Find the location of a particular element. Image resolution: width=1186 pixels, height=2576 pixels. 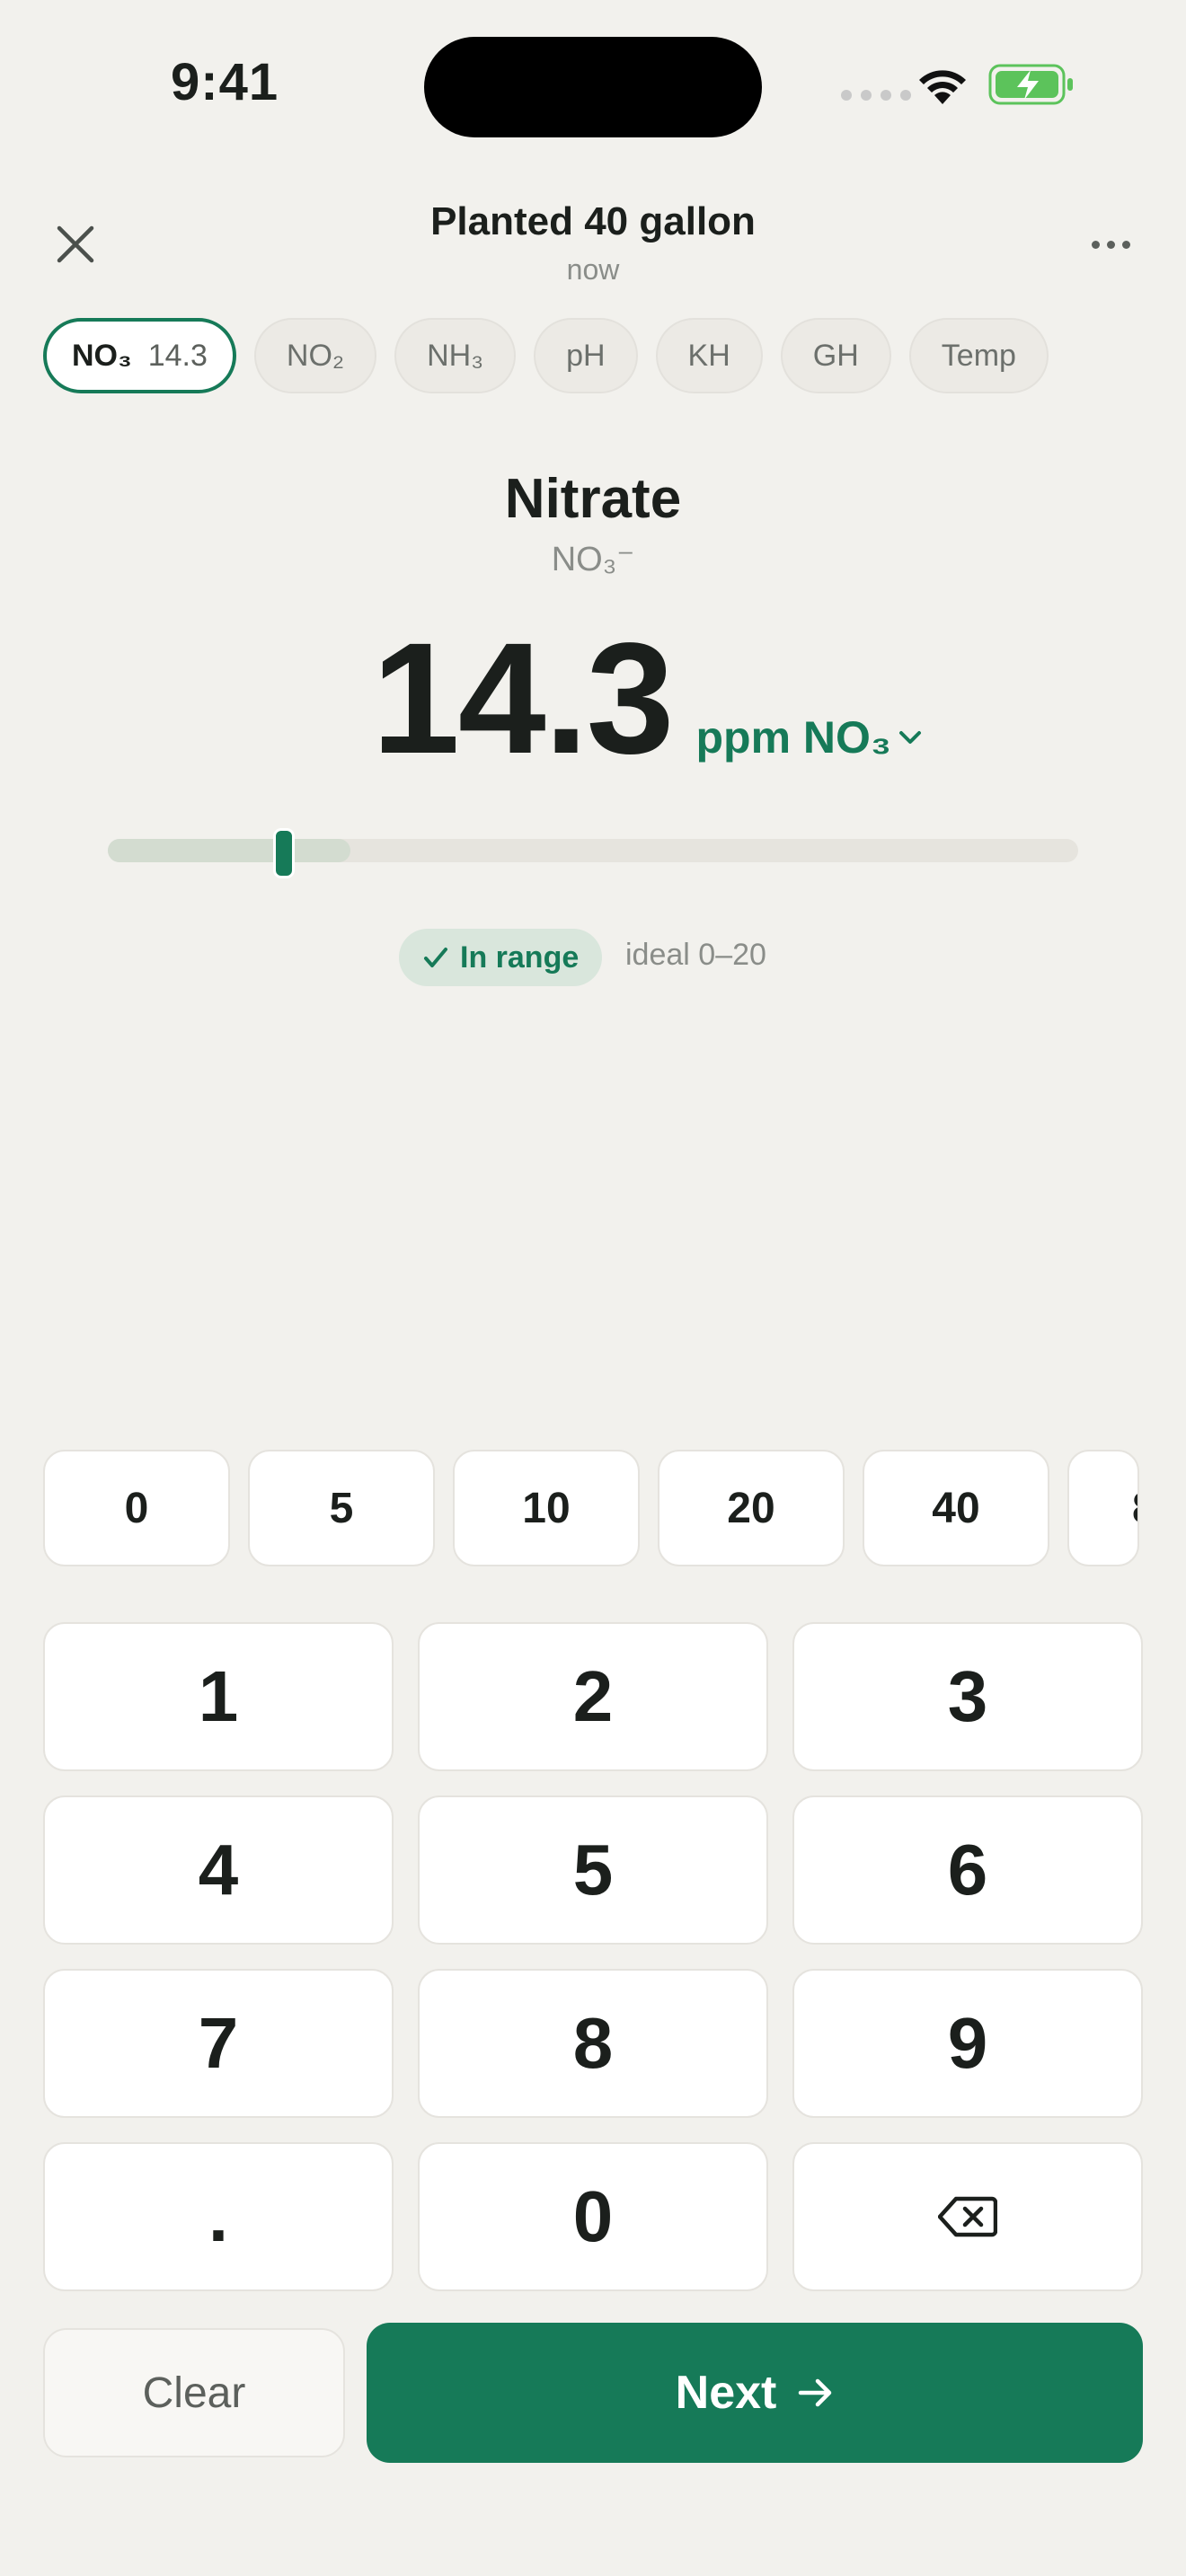

quick-value-button: 0 is located at coordinates (136, 1508).